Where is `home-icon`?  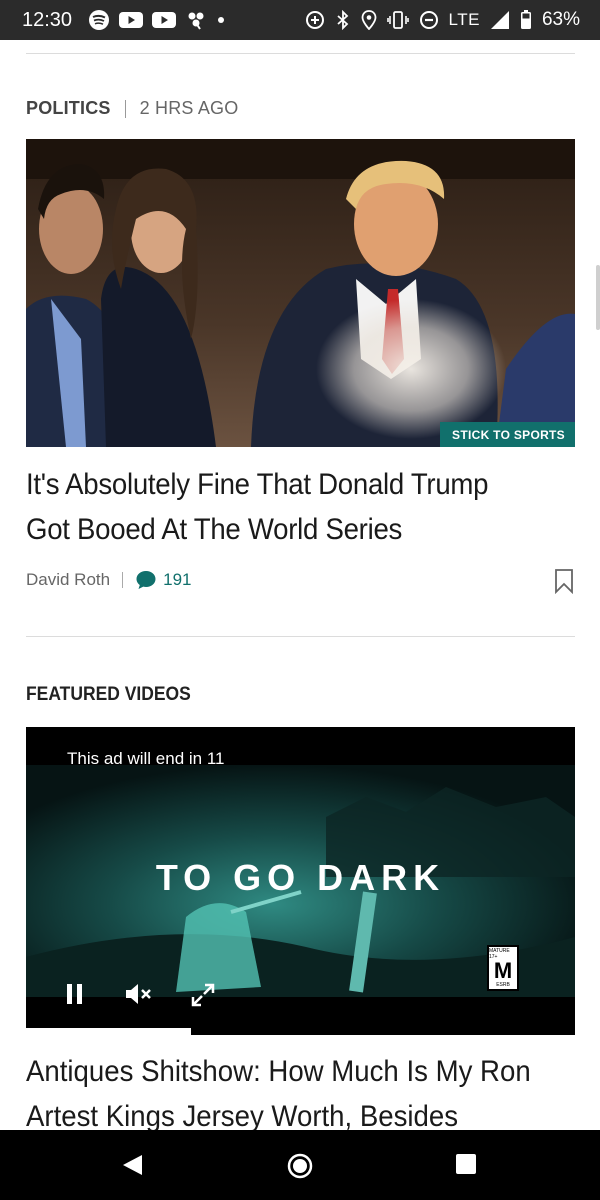 home-icon is located at coordinates (300, 1168).